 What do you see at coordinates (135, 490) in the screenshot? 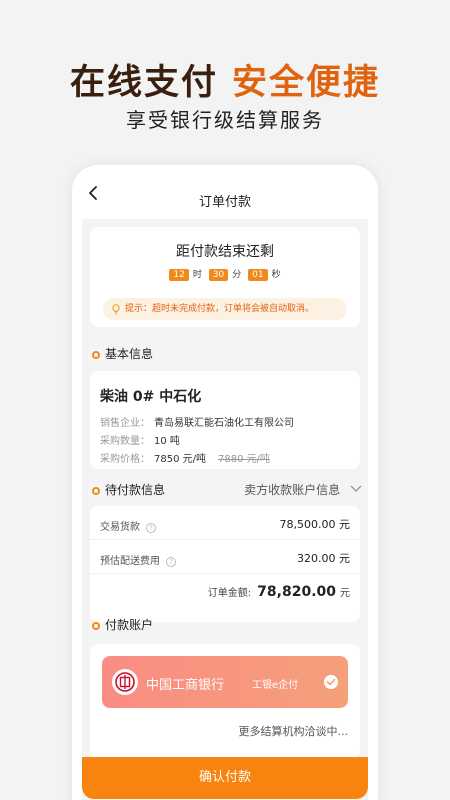
I see `section-payment-info-title: 待付款信息` at bounding box center [135, 490].